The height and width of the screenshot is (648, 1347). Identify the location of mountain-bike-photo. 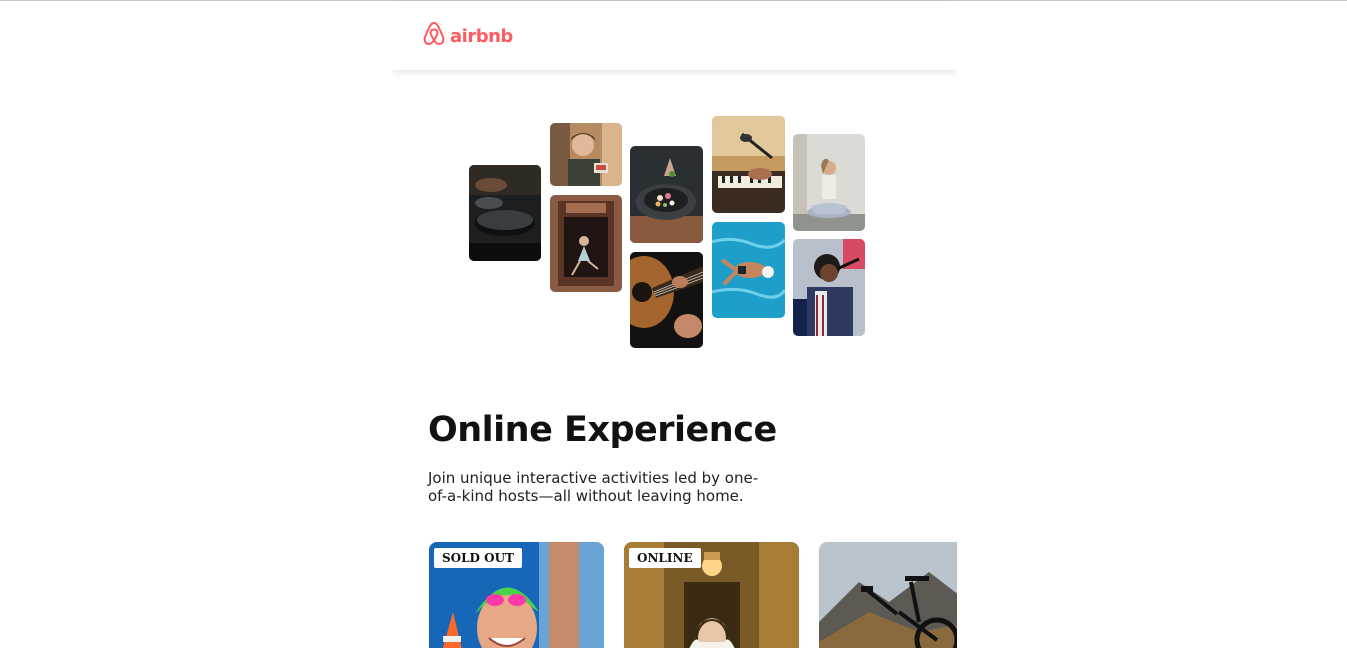
(888, 595).